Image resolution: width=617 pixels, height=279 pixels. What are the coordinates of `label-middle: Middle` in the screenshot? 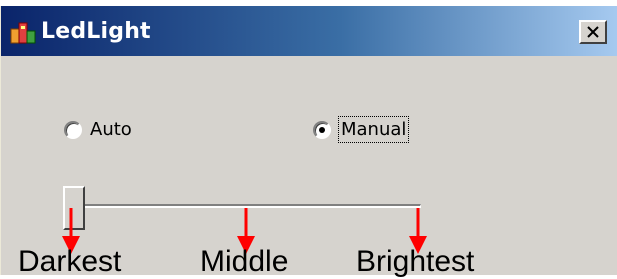 It's located at (244, 261).